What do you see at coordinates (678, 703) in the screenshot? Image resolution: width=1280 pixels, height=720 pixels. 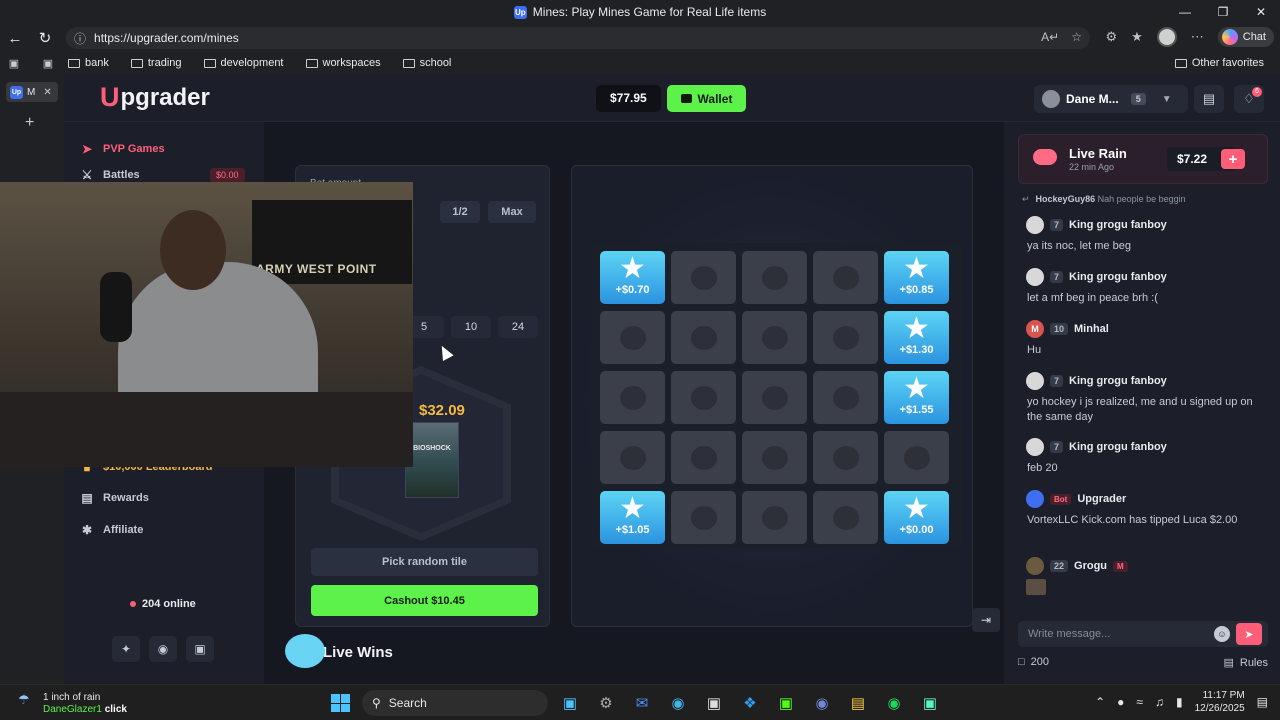 I see `edge-icon: ◉` at bounding box center [678, 703].